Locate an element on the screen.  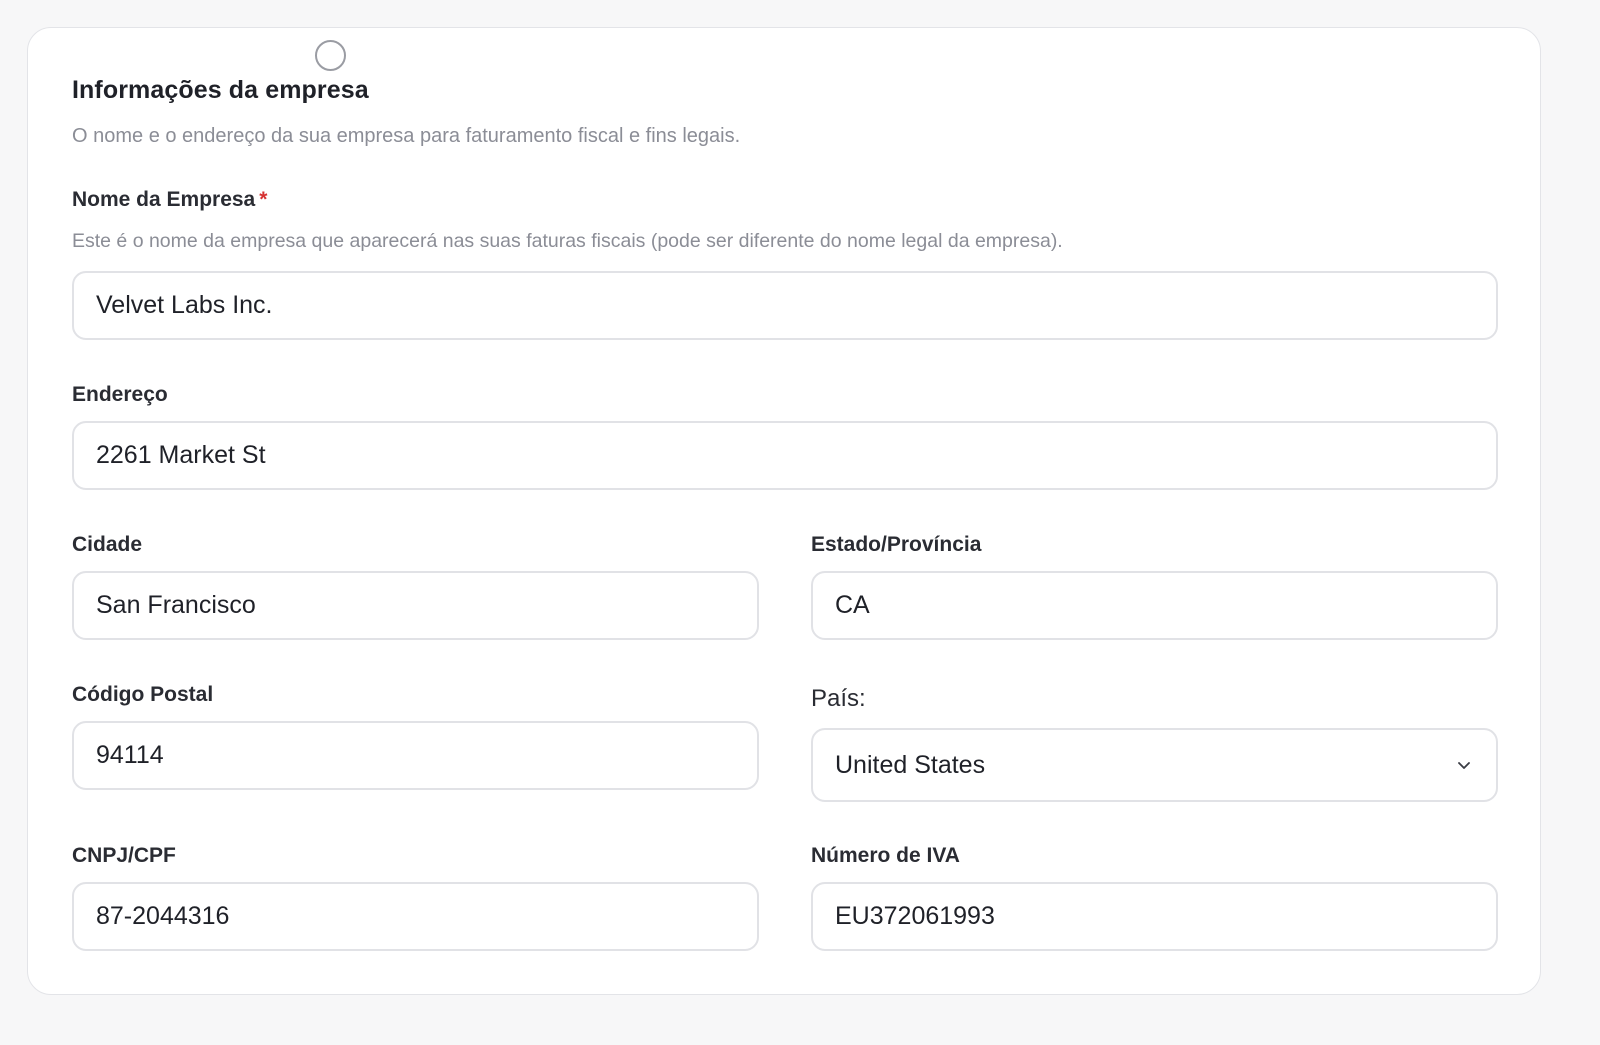
postal-code-field is located at coordinates (415, 755).